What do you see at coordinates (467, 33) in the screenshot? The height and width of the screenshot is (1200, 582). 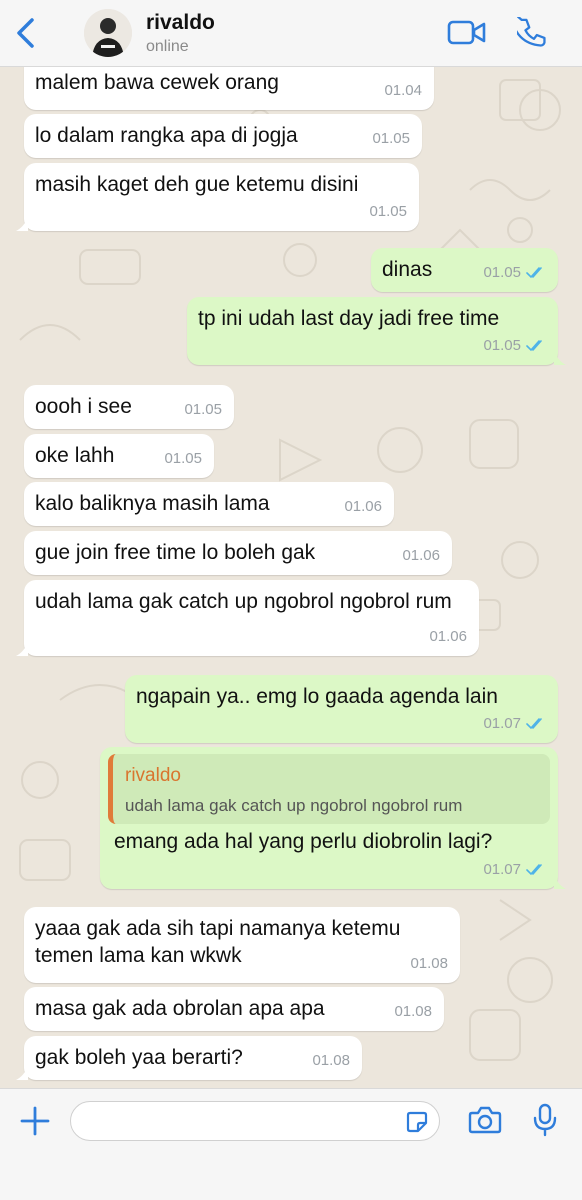 I see `video-call-icon` at bounding box center [467, 33].